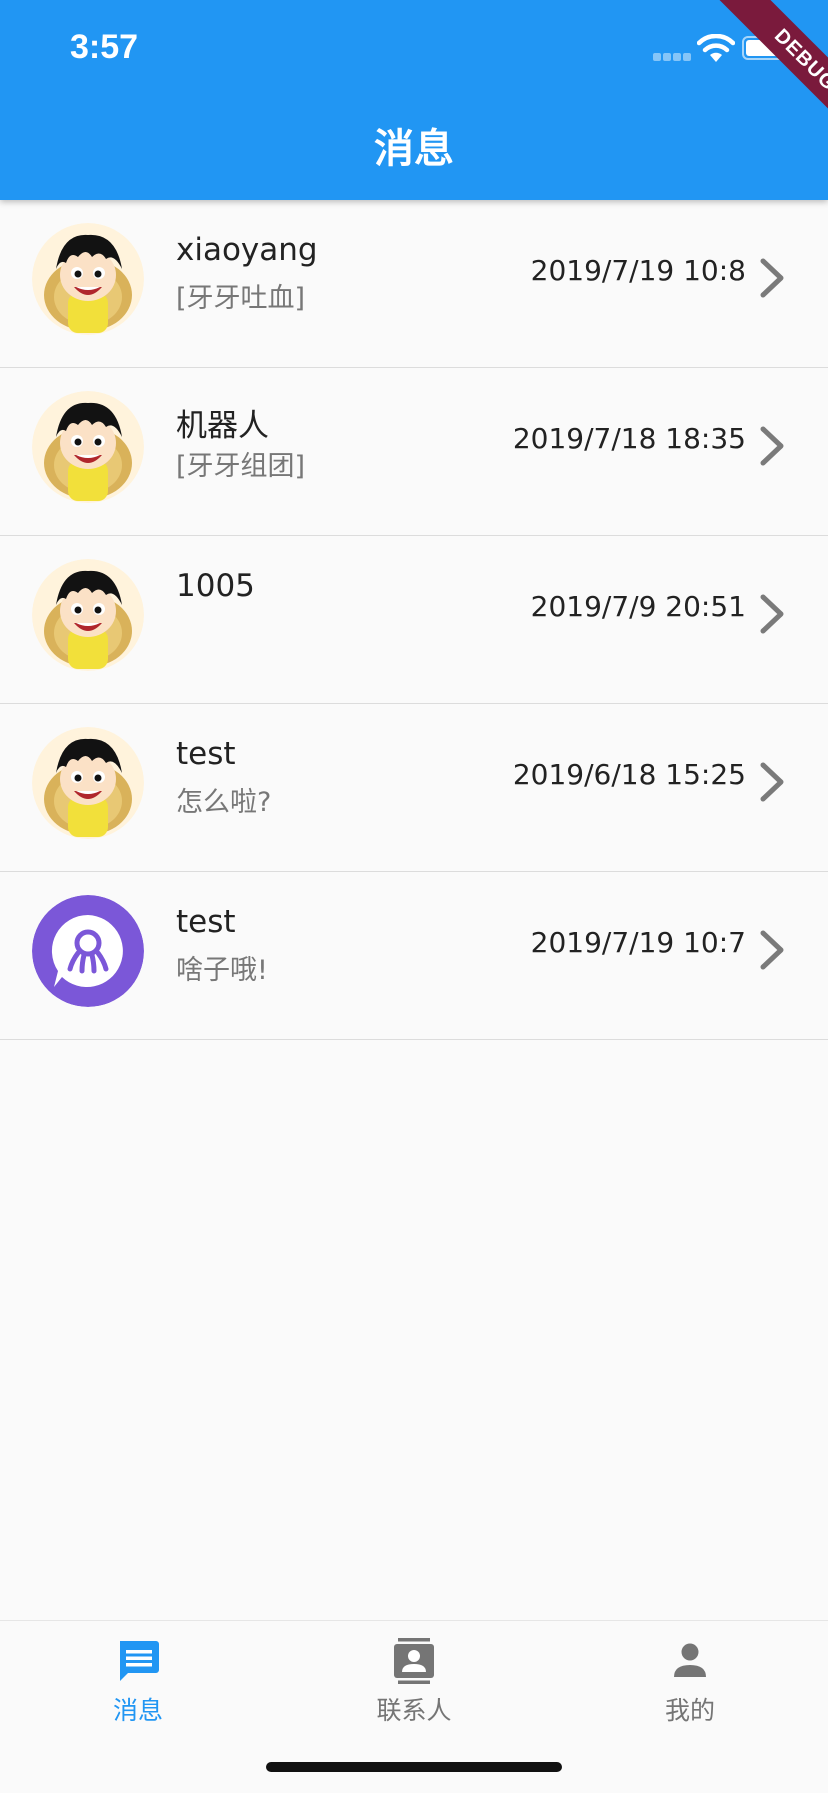  I want to click on conversation-row: 1005 2019/7/9 20:51, so click(414, 620).